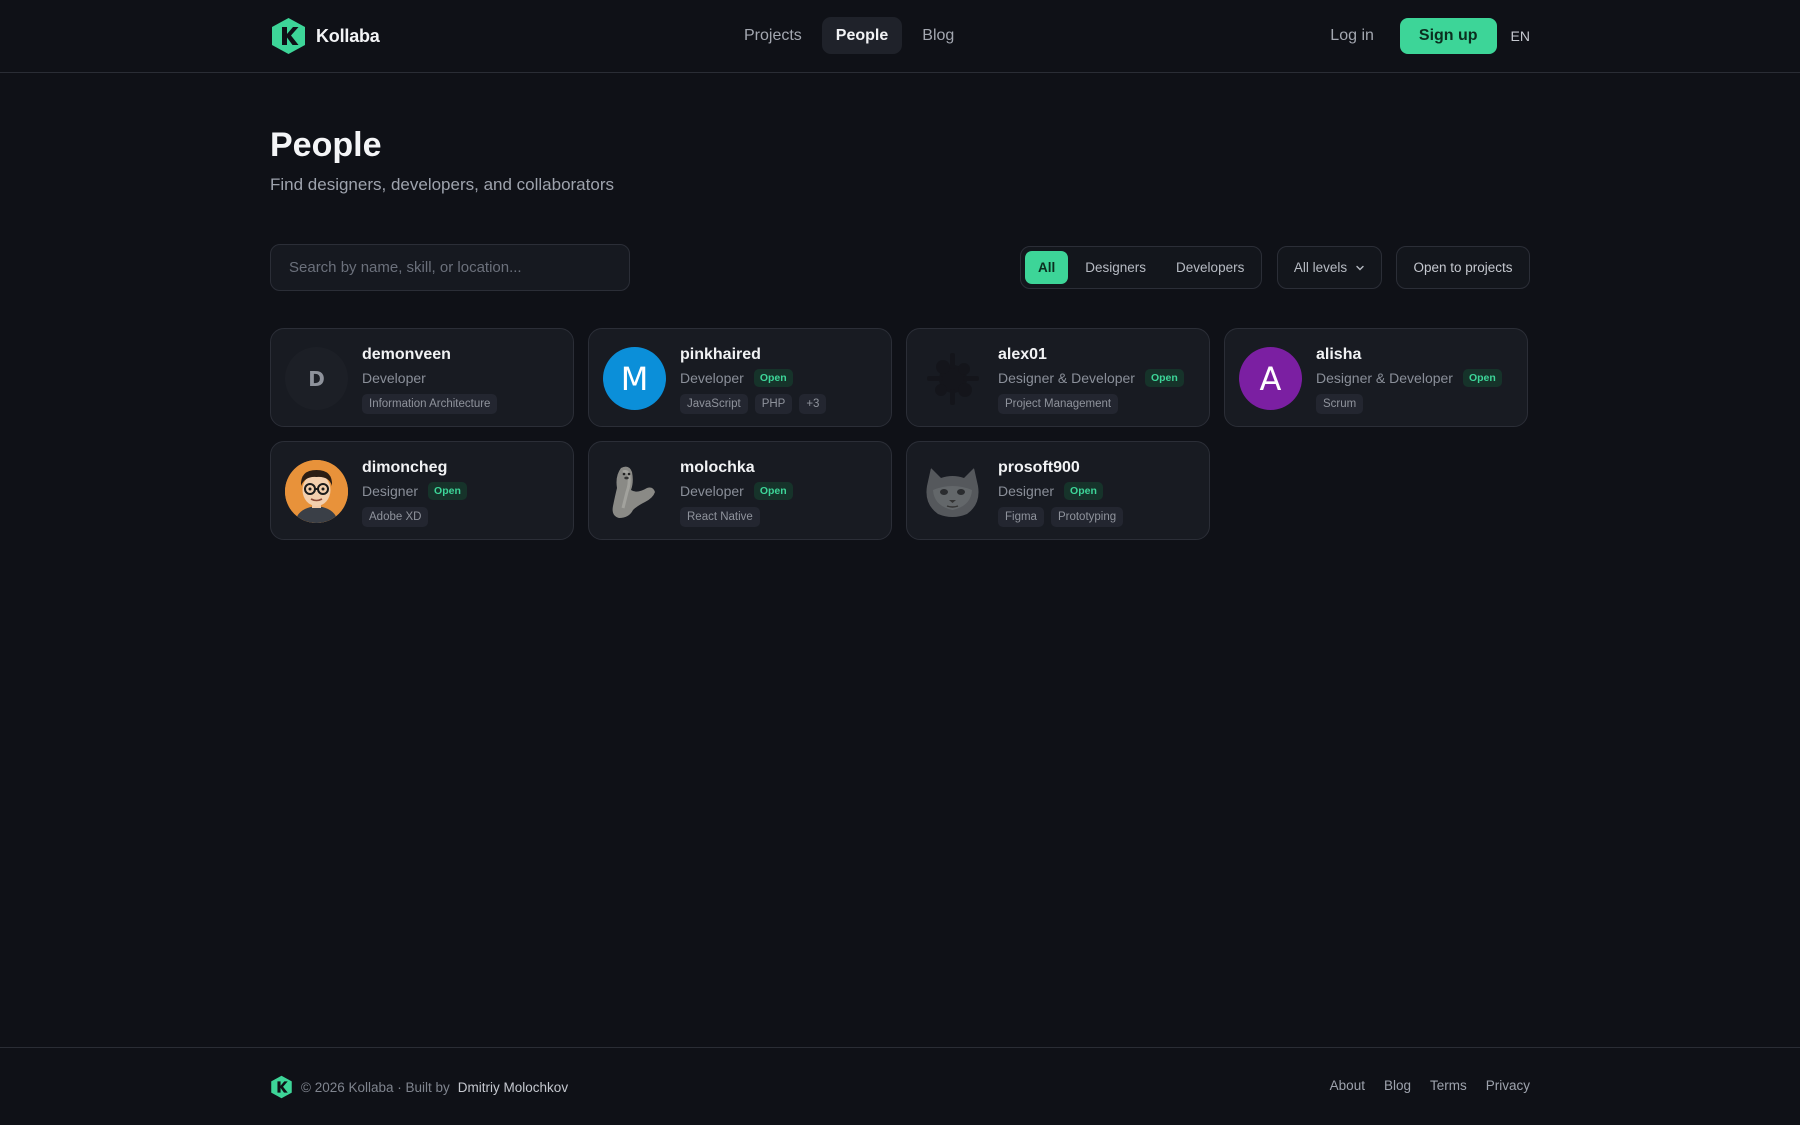 The width and height of the screenshot is (1800, 1125). Describe the element at coordinates (1047, 267) in the screenshot. I see `filter-all: All` at that location.